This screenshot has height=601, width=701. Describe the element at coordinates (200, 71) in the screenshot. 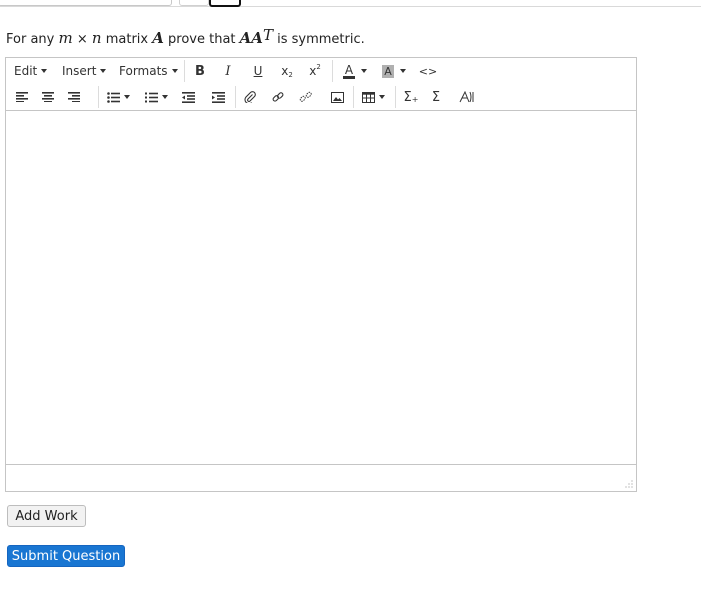

I see `bold-button: B` at that location.